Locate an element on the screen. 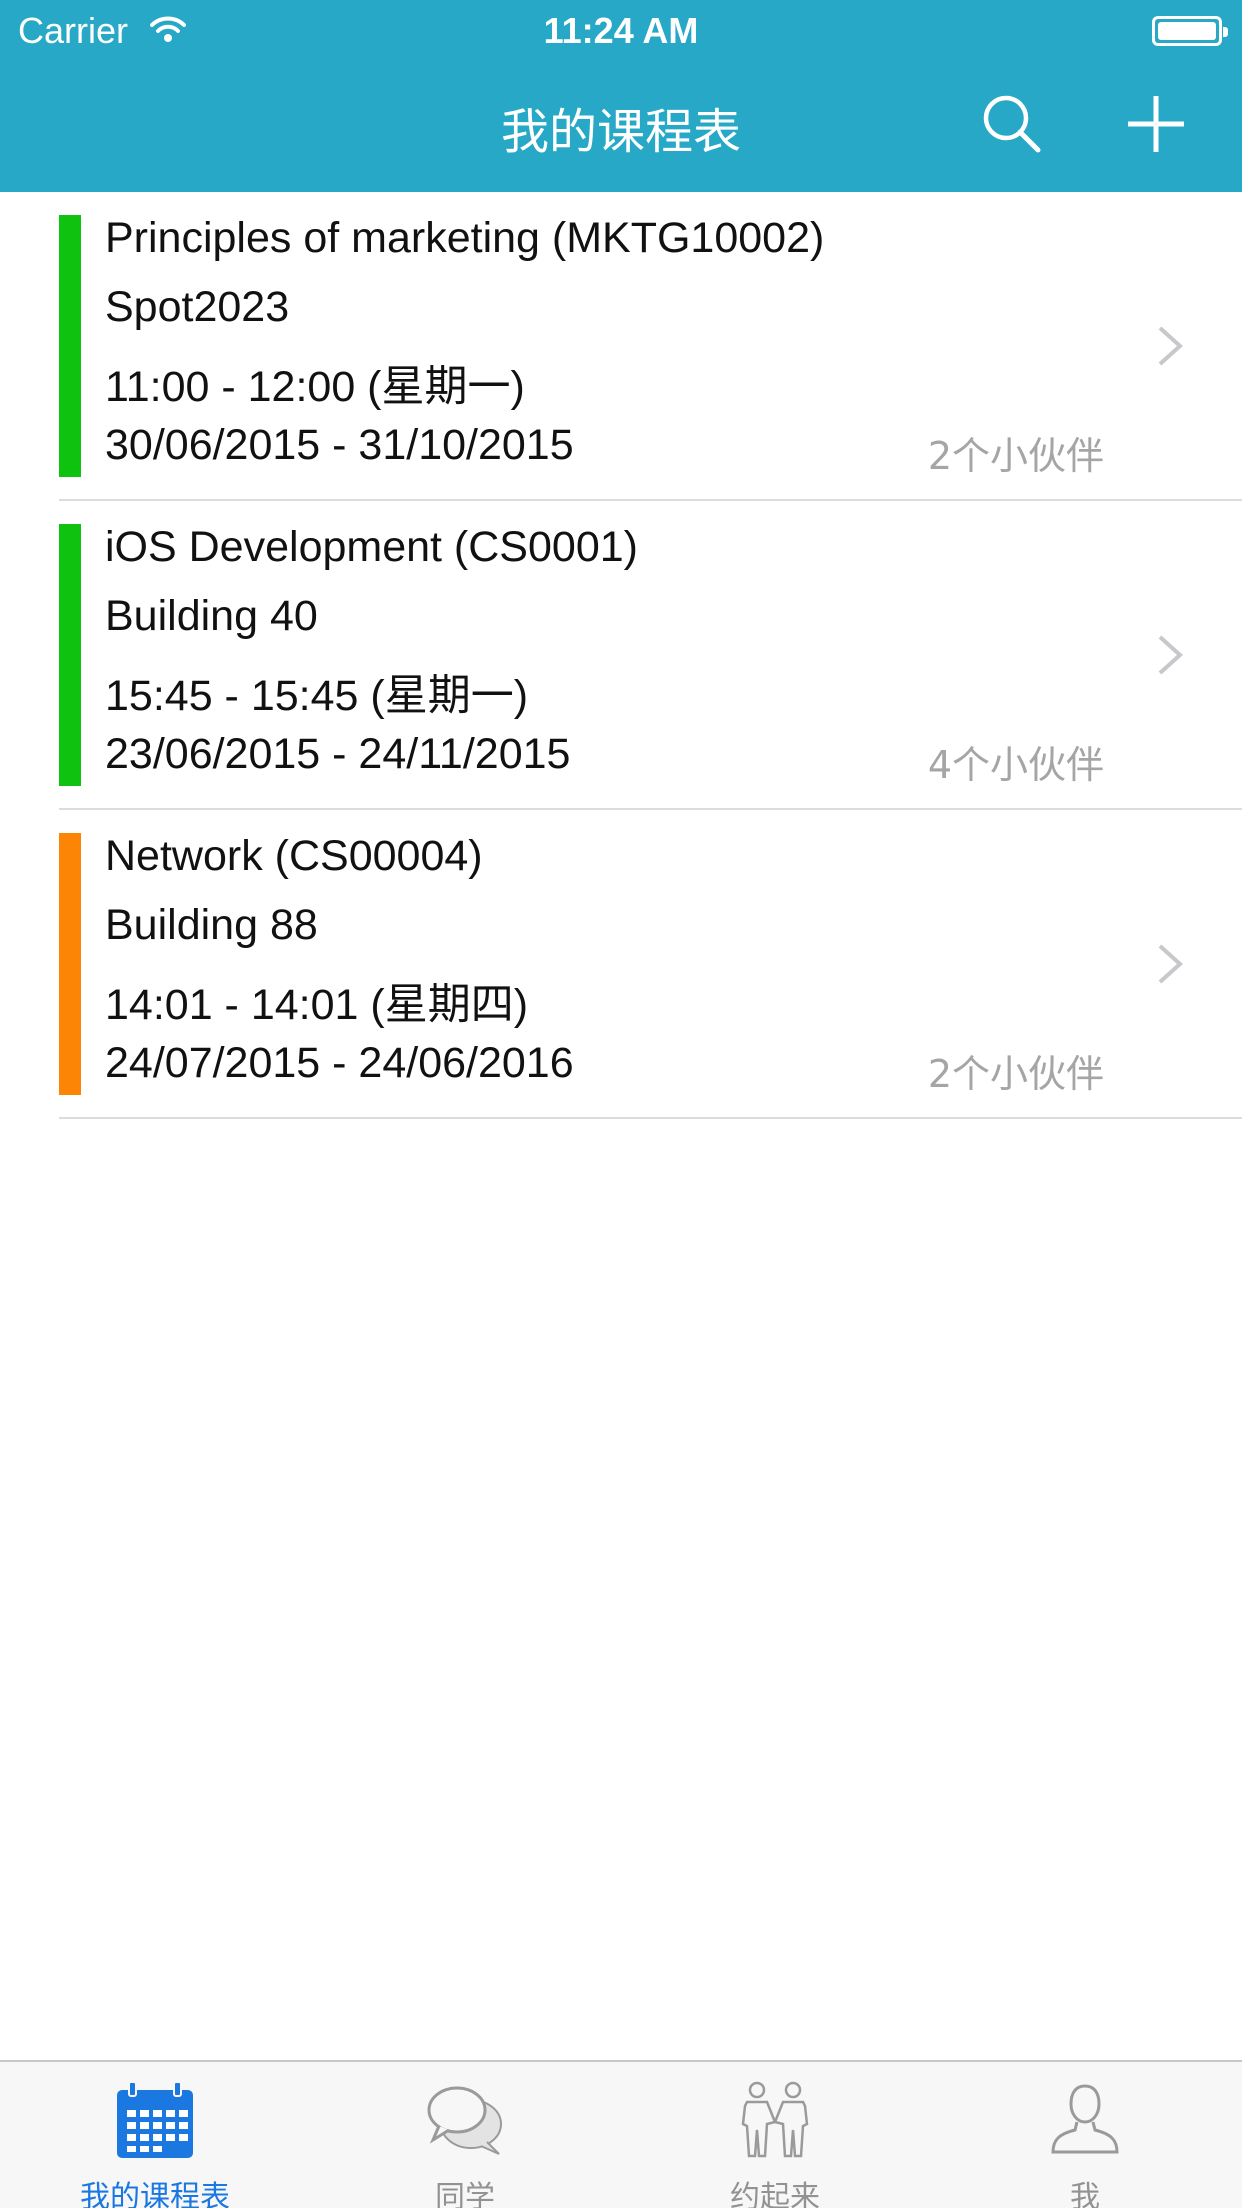 This screenshot has width=1242, height=2208. tab-label: 同学 is located at coordinates (465, 2194).